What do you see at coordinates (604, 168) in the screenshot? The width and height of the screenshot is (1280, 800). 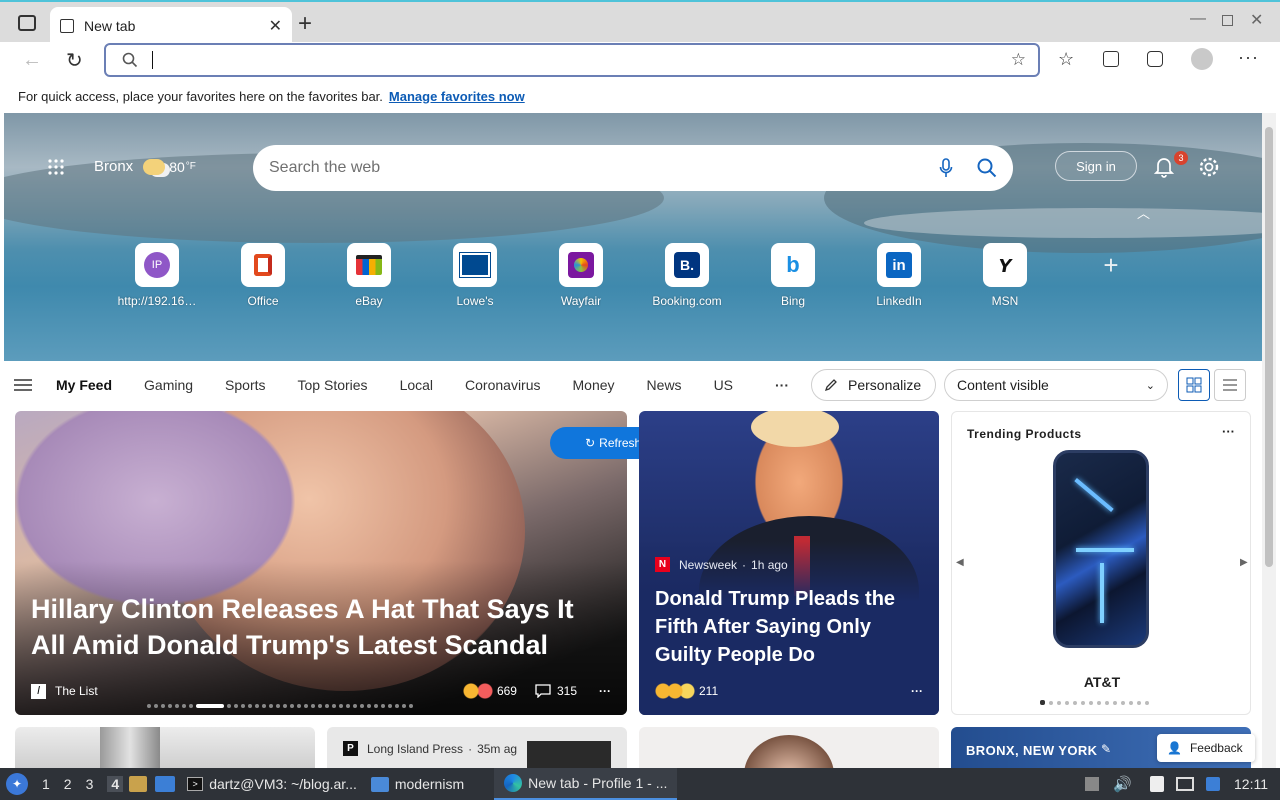 I see `web-search-input: Search the web` at bounding box center [604, 168].